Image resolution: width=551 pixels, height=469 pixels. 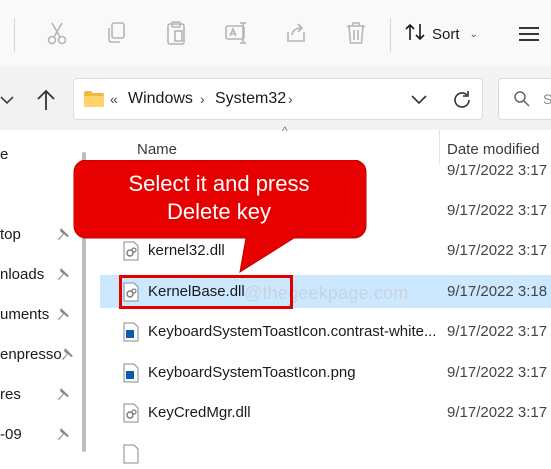 What do you see at coordinates (219, 211) in the screenshot?
I see `callout-line-2: Delete key` at bounding box center [219, 211].